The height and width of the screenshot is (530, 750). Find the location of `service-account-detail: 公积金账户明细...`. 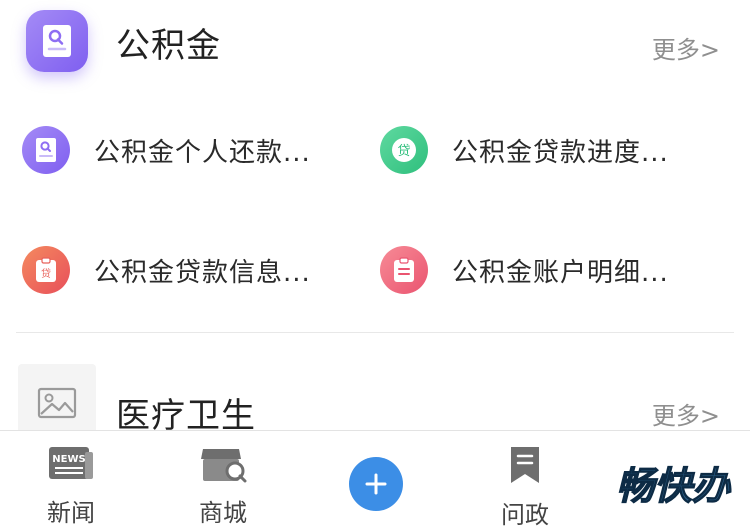

service-account-detail: 公积金账户明细... is located at coordinates (524, 270).